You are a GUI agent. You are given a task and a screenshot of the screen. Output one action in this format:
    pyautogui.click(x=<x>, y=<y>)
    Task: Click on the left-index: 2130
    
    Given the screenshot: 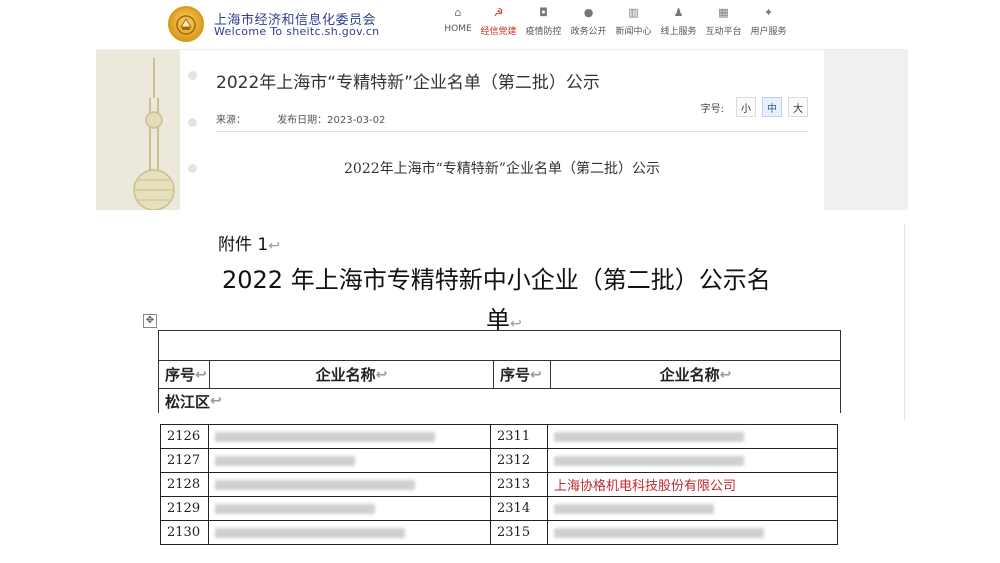 What is the action you would take?
    pyautogui.click(x=184, y=532)
    